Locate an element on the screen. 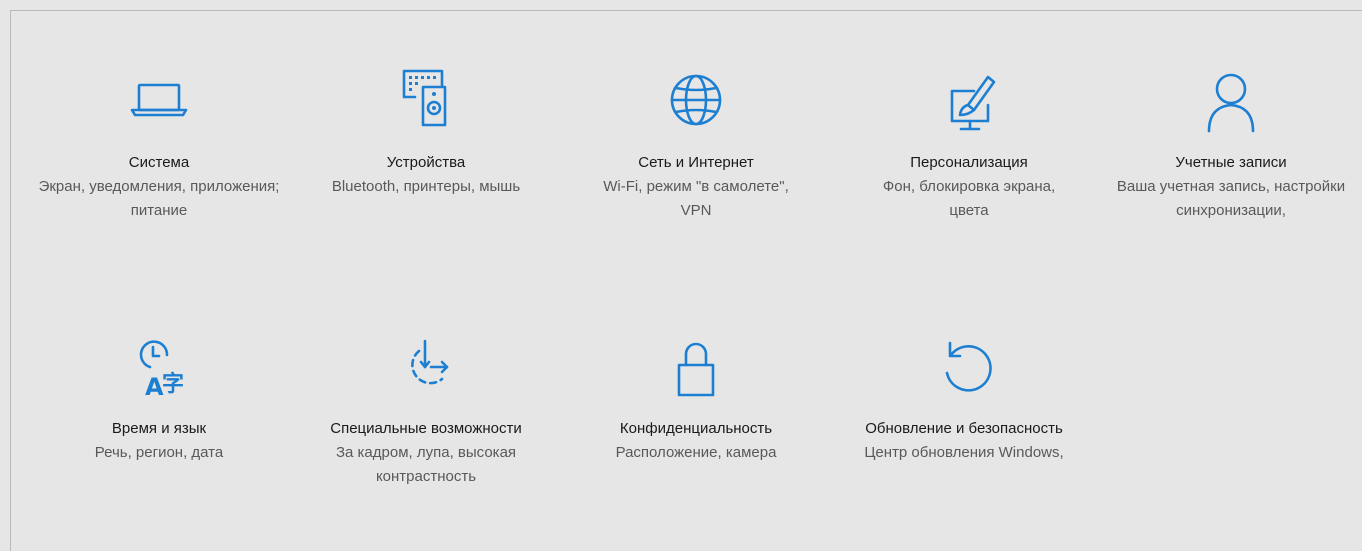 Image resolution: width=1362 pixels, height=551 pixels. time-language-icon: A 字 is located at coordinates (159, 368).